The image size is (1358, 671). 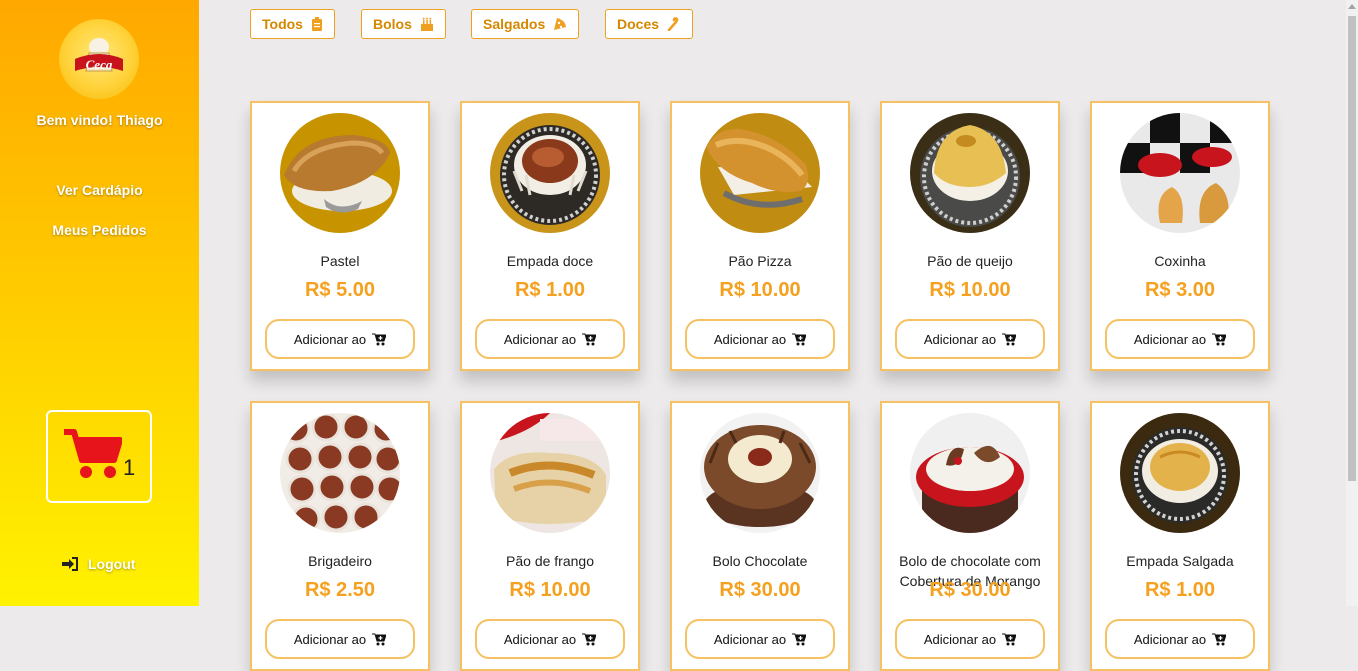 I want to click on product-name: Empada doce, so click(x=550, y=261).